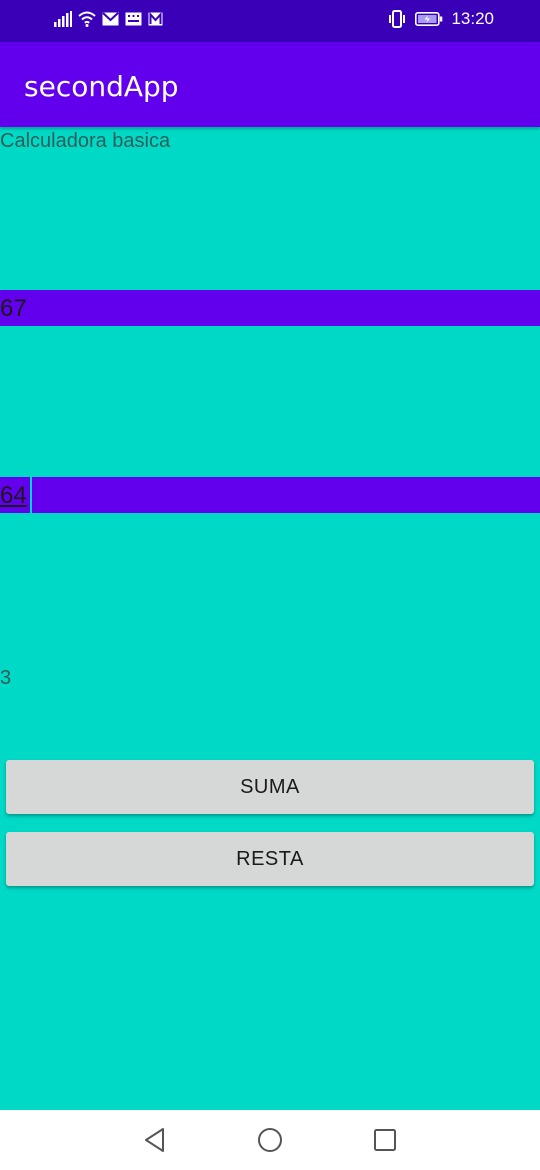  I want to click on subtract-button: RESTA, so click(270, 859).